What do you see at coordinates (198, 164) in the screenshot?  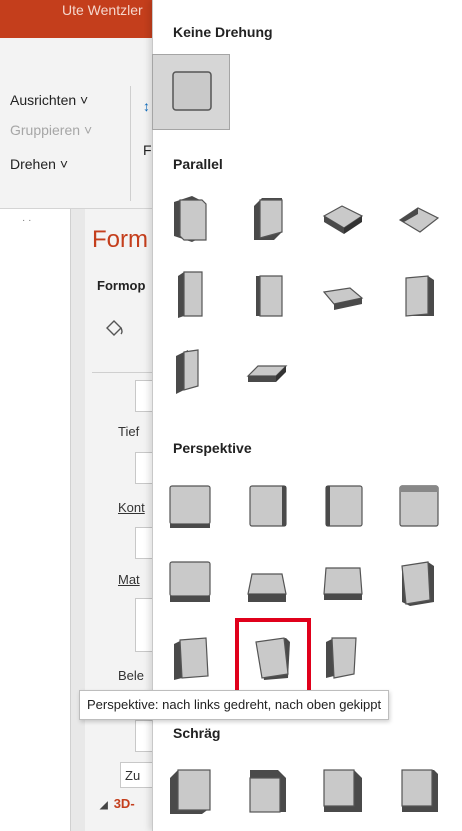 I see `section-heading-parallel: Parallel` at bounding box center [198, 164].